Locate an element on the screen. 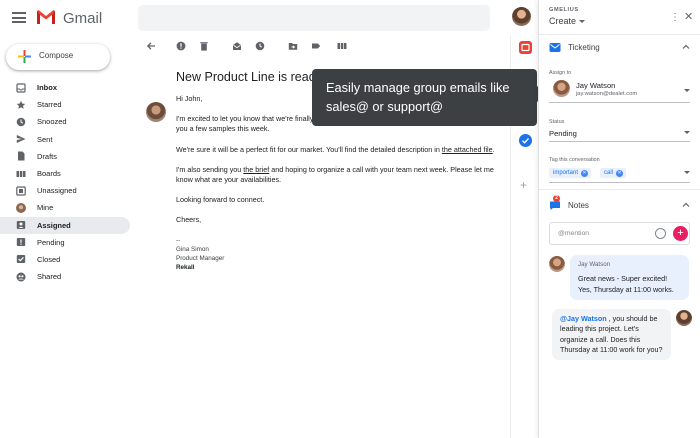 The image size is (700, 438). tag-chip-call: call ✕ is located at coordinates (613, 173).